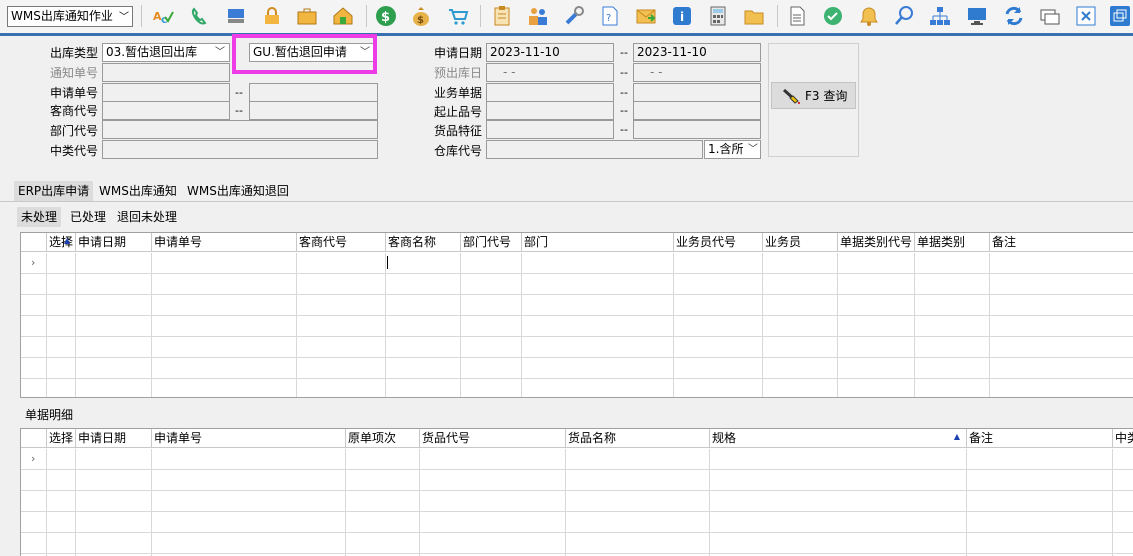 This screenshot has height=556, width=1133. What do you see at coordinates (61, 438) in the screenshot?
I see `col-header-select: 选择` at bounding box center [61, 438].